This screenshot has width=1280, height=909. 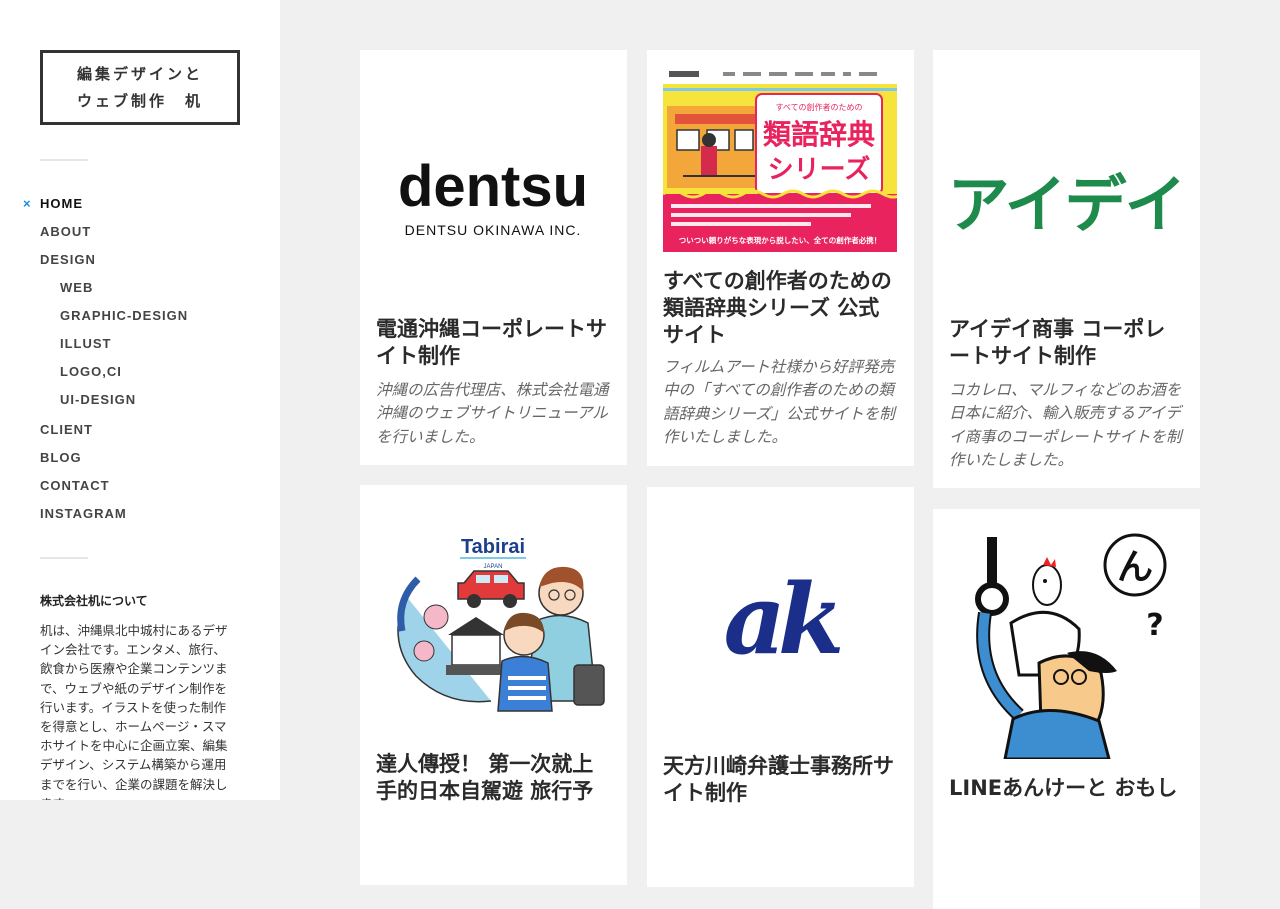 I want to click on site-logo: 編集デザインと ウェブ制作 机, so click(x=140, y=87).